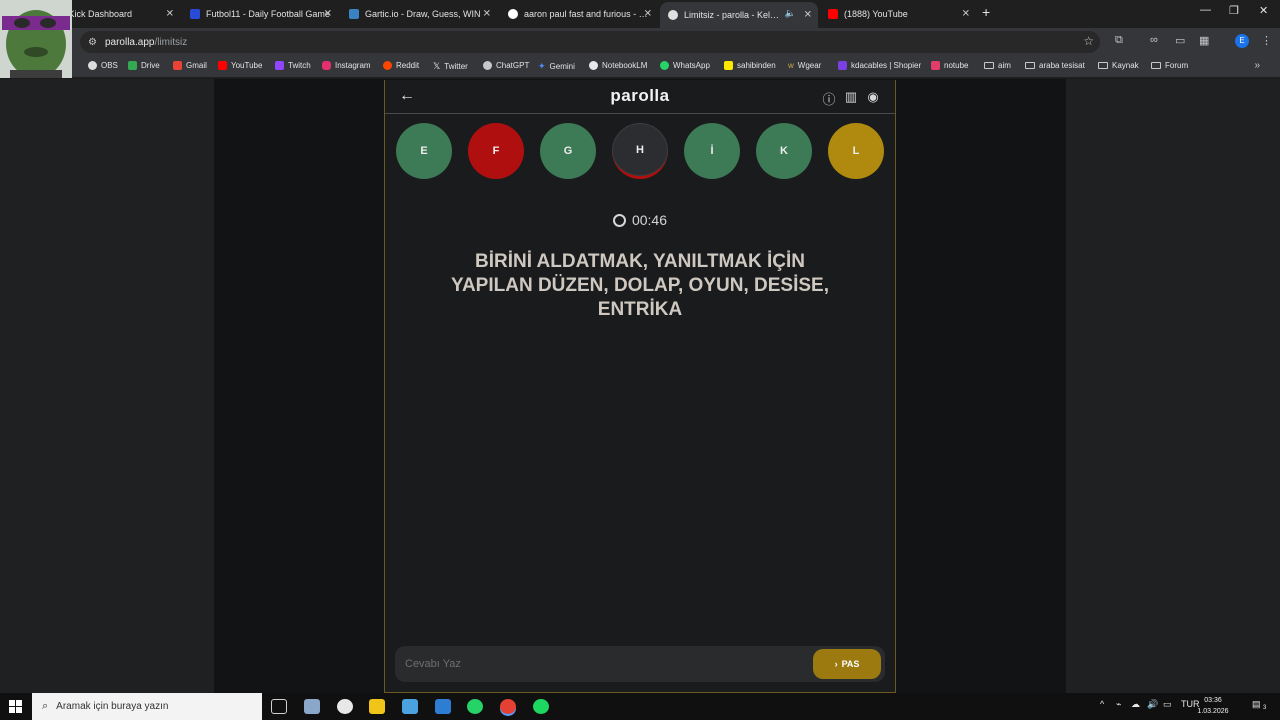  What do you see at coordinates (1152, 704) in the screenshot?
I see `volume-icon: 🔊` at bounding box center [1152, 704].